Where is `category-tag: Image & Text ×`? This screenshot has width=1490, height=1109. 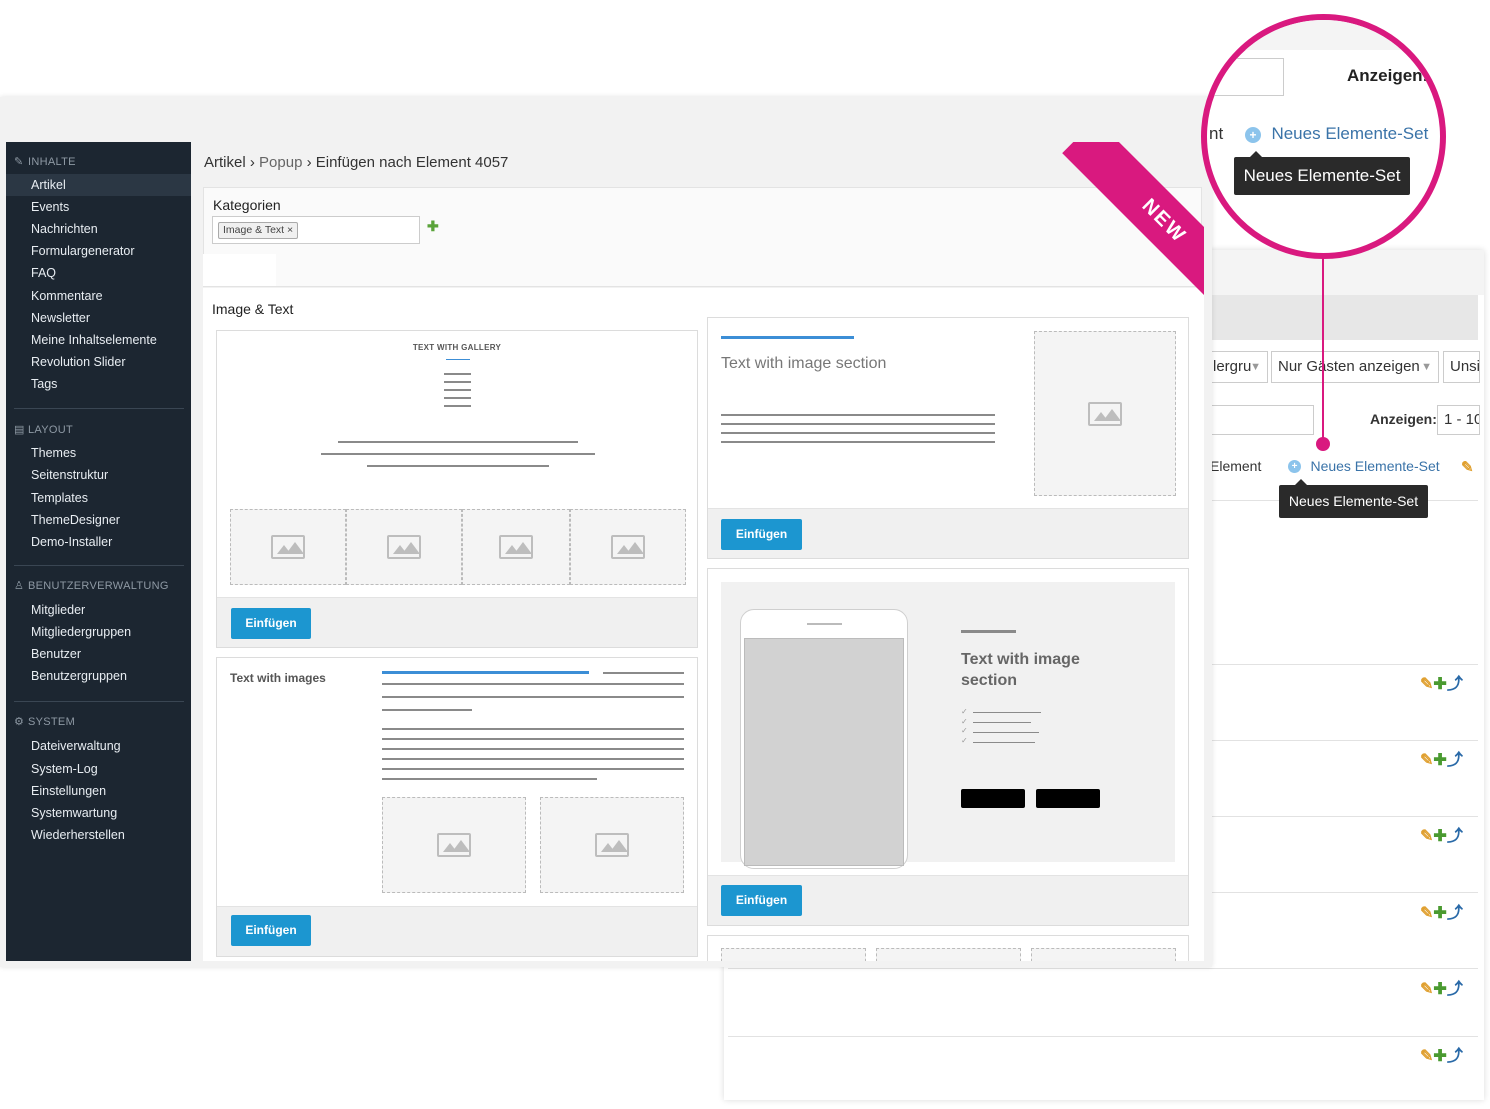
category-tag: Image & Text × is located at coordinates (258, 230).